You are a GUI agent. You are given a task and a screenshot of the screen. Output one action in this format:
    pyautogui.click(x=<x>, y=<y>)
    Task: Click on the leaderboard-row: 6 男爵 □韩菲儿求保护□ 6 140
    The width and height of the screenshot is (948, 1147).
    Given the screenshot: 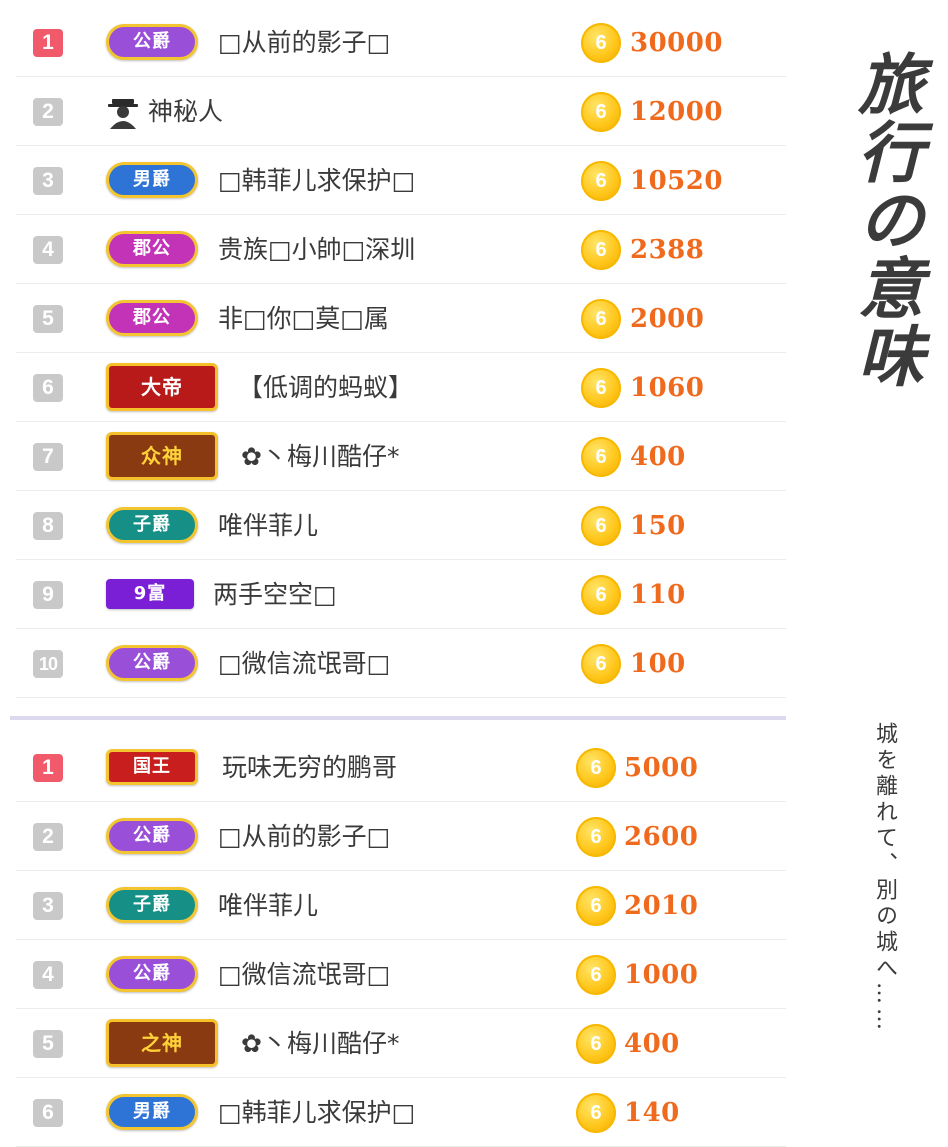 What is the action you would take?
    pyautogui.click(x=401, y=1112)
    